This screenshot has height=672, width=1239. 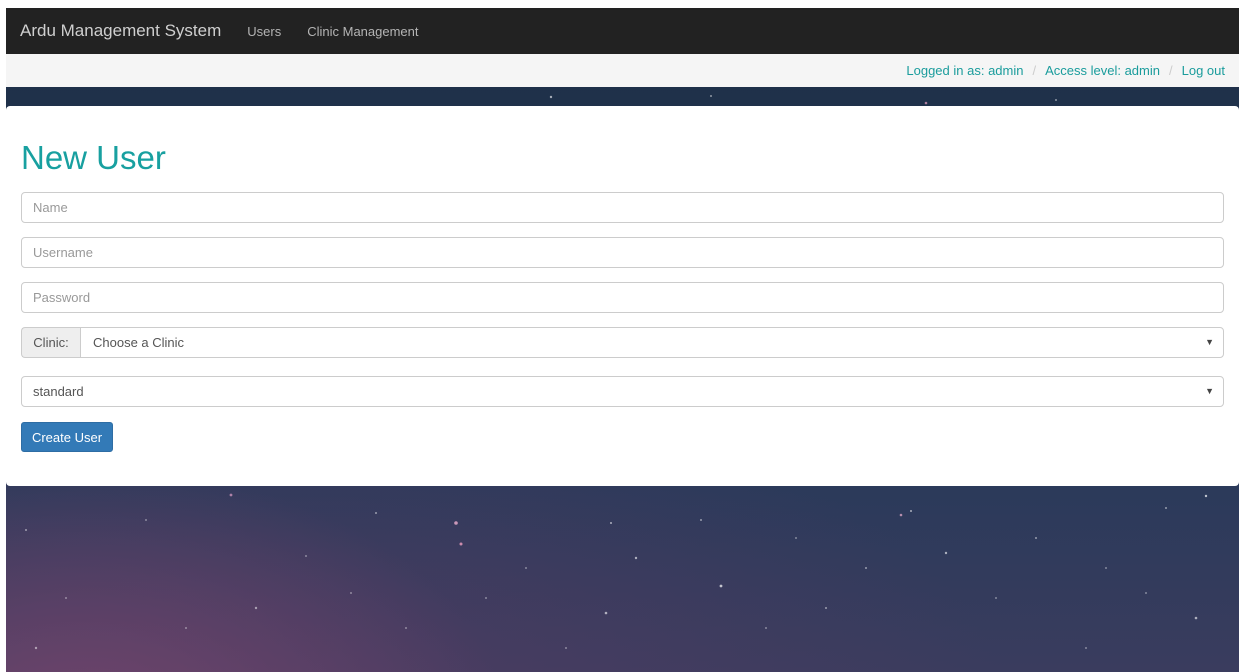 What do you see at coordinates (622, 391) in the screenshot?
I see `access-level-select: standard ▼` at bounding box center [622, 391].